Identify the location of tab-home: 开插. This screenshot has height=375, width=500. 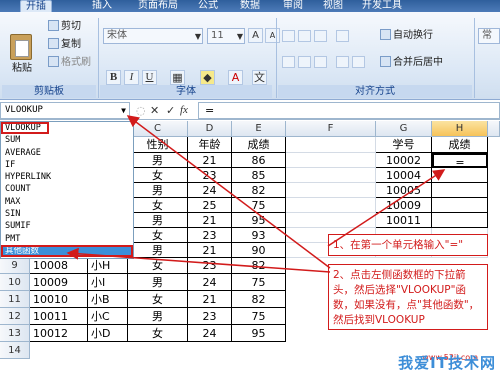
(36, 6).